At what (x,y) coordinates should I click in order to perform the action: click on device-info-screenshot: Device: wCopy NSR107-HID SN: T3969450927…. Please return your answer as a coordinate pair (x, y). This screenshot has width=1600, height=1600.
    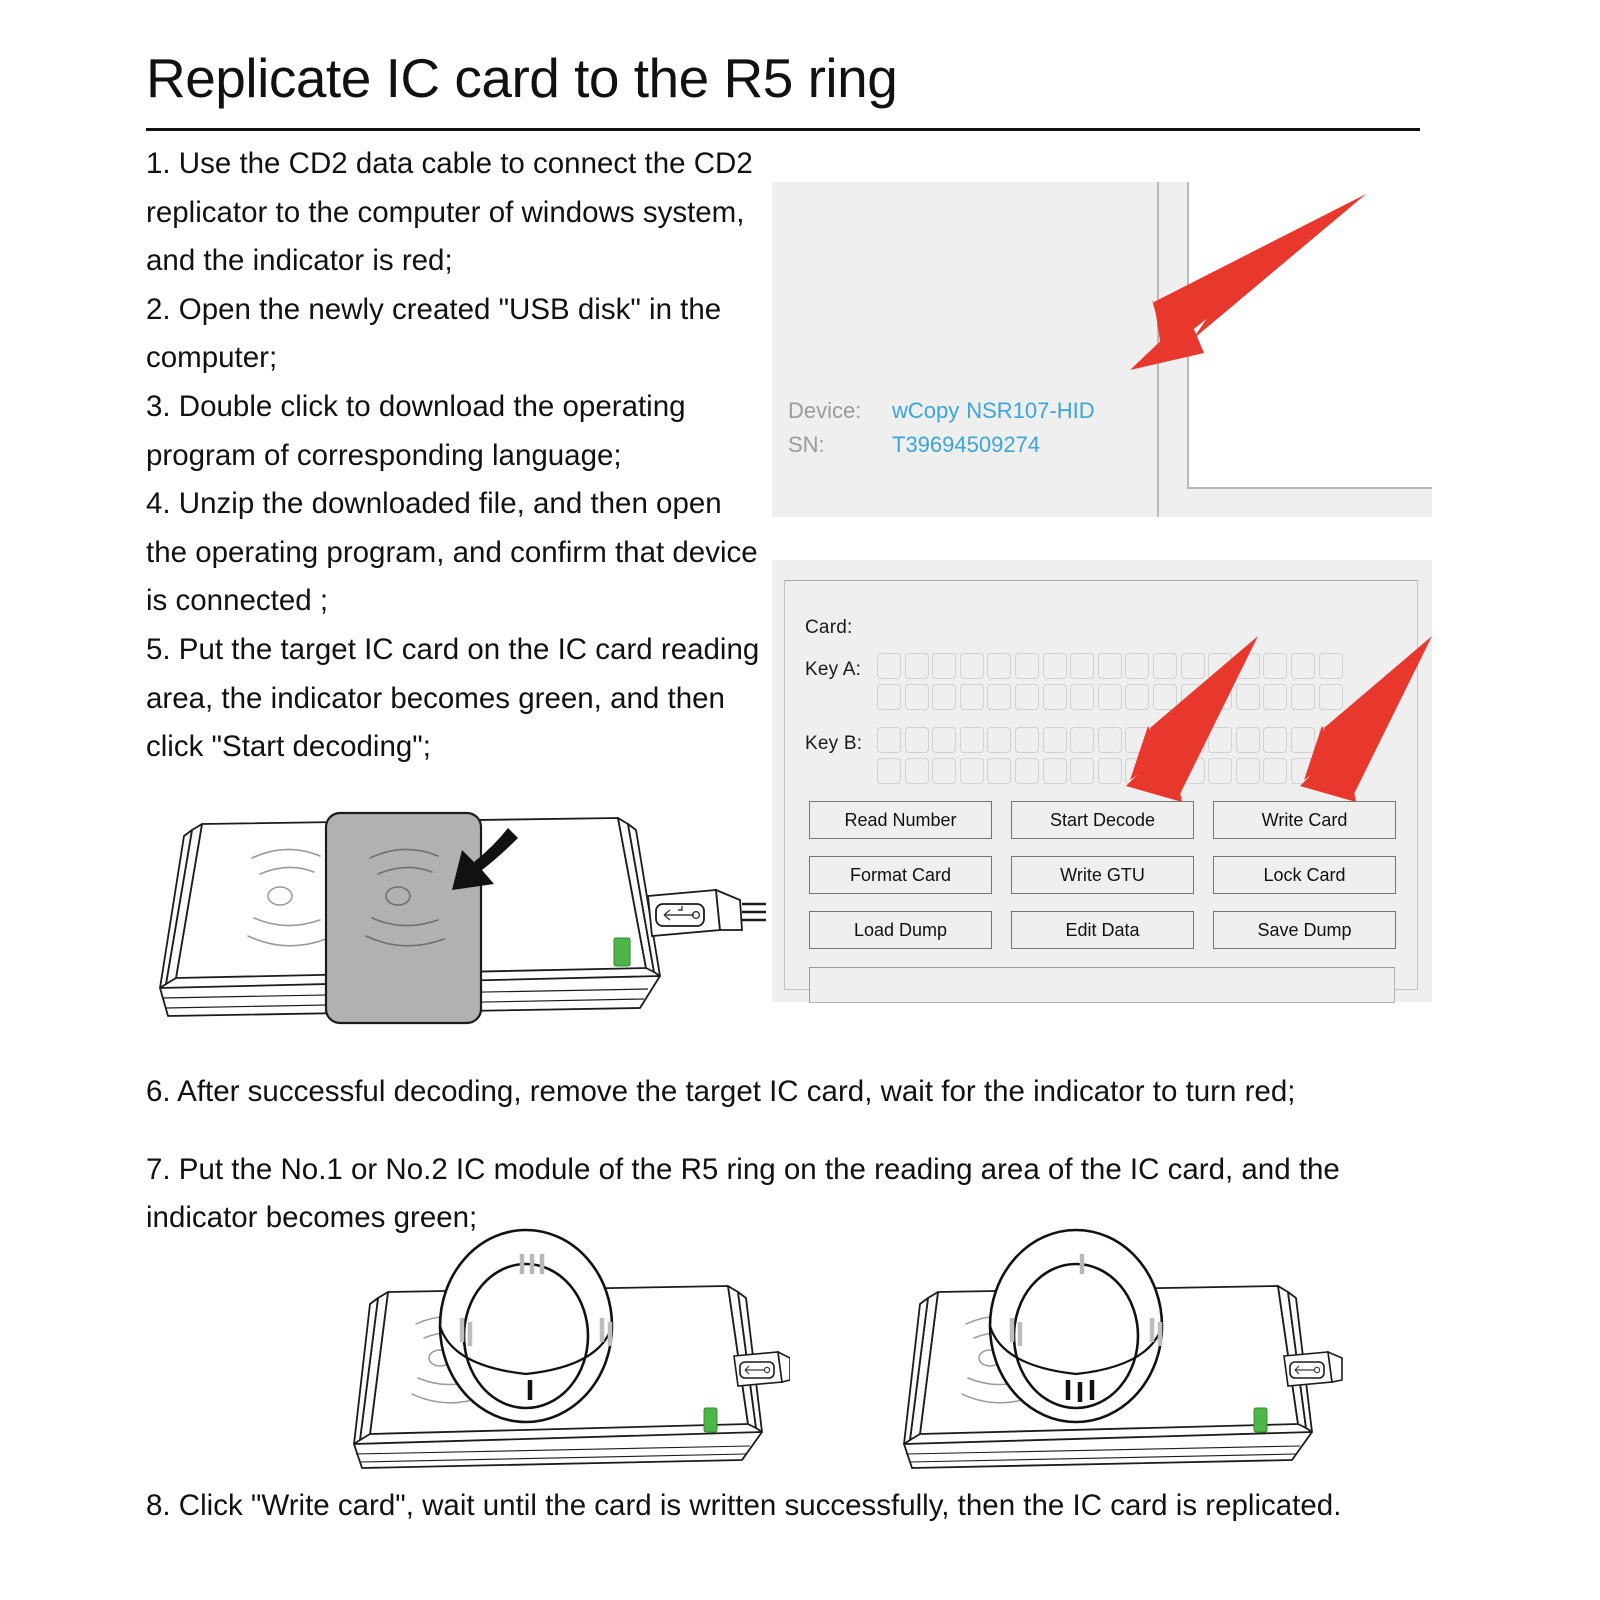
    Looking at the image, I should click on (1102, 349).